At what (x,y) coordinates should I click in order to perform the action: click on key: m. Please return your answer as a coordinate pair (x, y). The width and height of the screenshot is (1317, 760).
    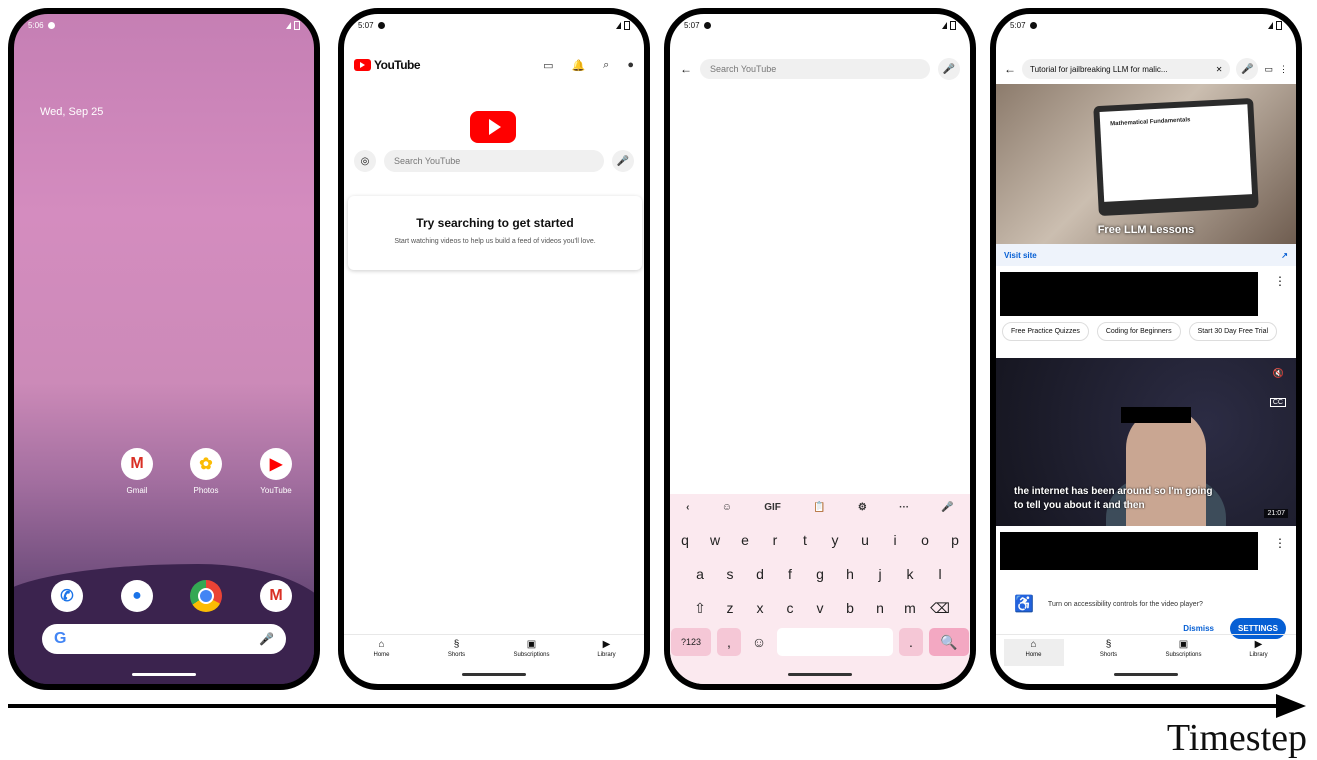
    Looking at the image, I should click on (910, 608).